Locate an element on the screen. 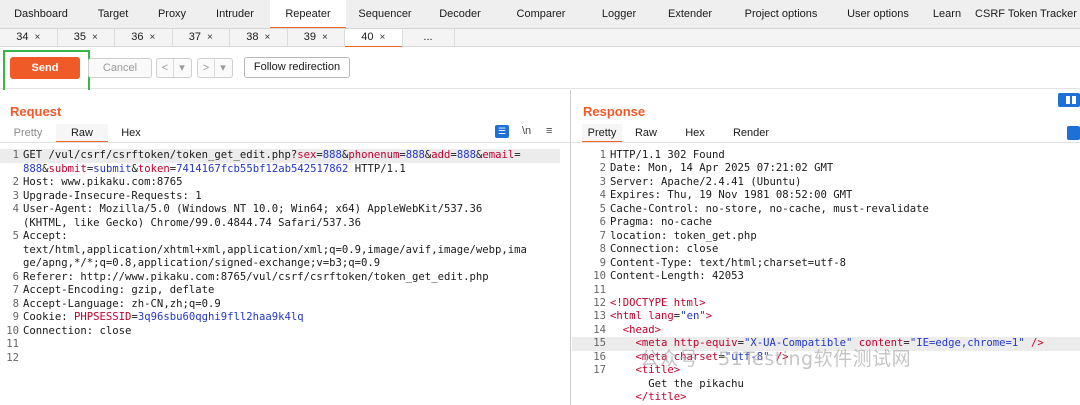 This screenshot has width=1080, height=405. repeater-tab-label: 36 is located at coordinates (137, 37).